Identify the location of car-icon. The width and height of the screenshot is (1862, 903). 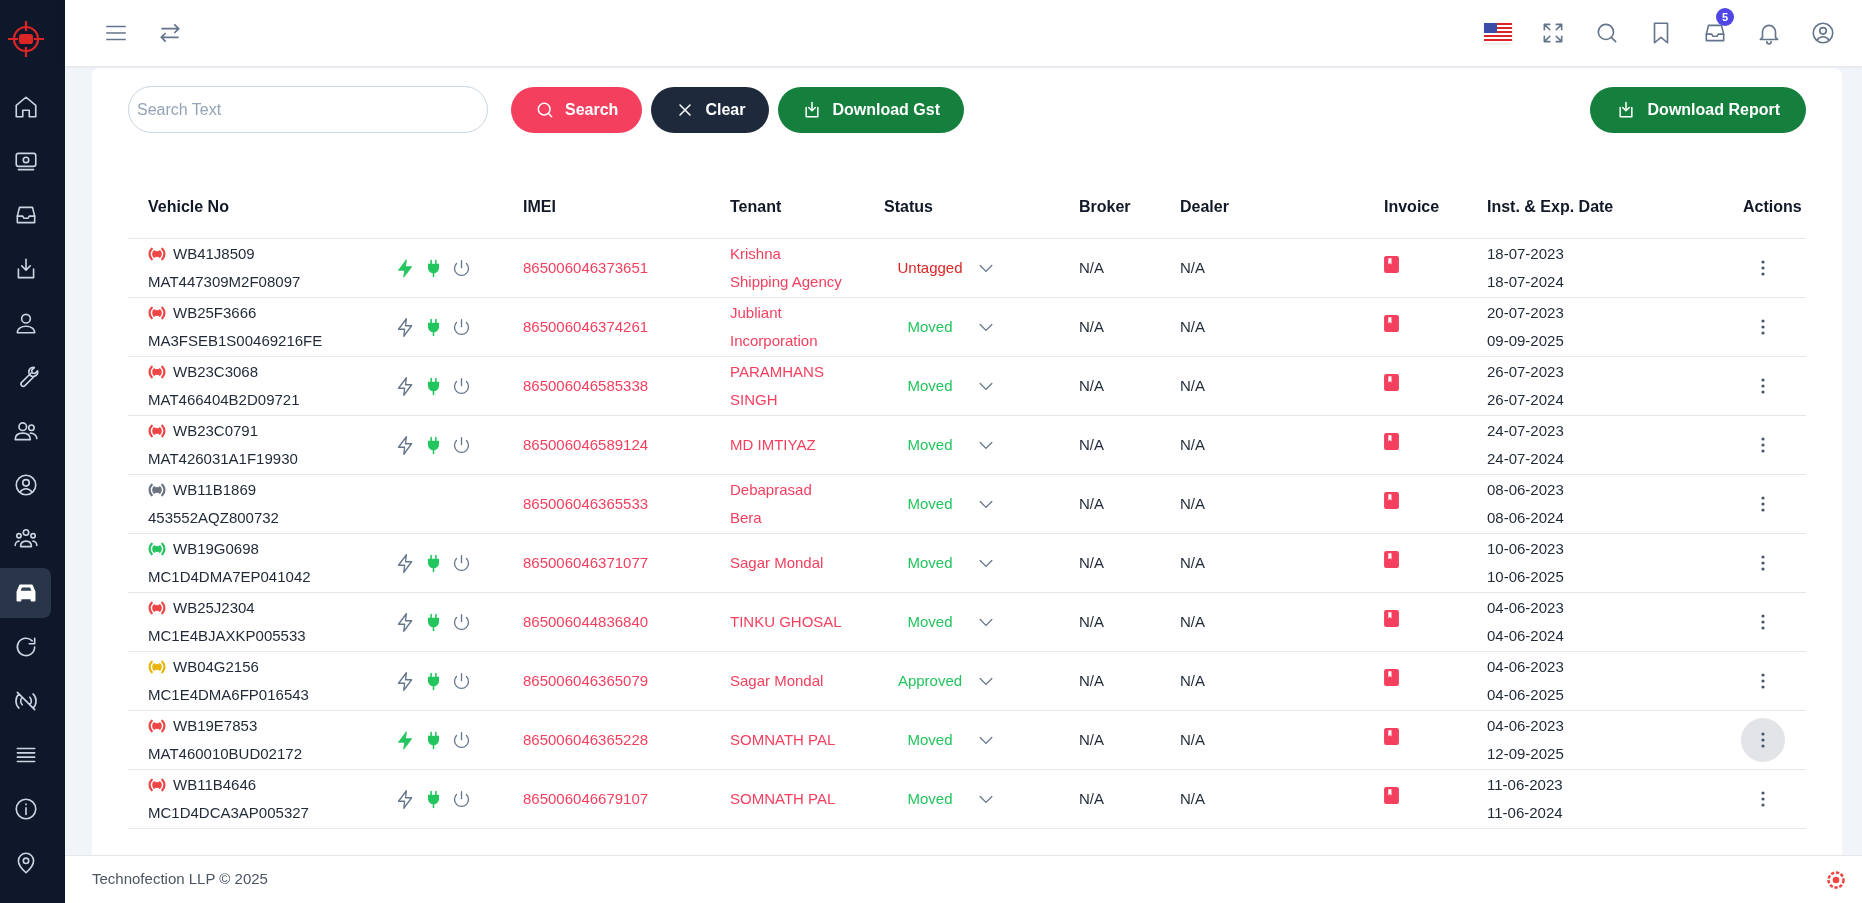
(25, 593).